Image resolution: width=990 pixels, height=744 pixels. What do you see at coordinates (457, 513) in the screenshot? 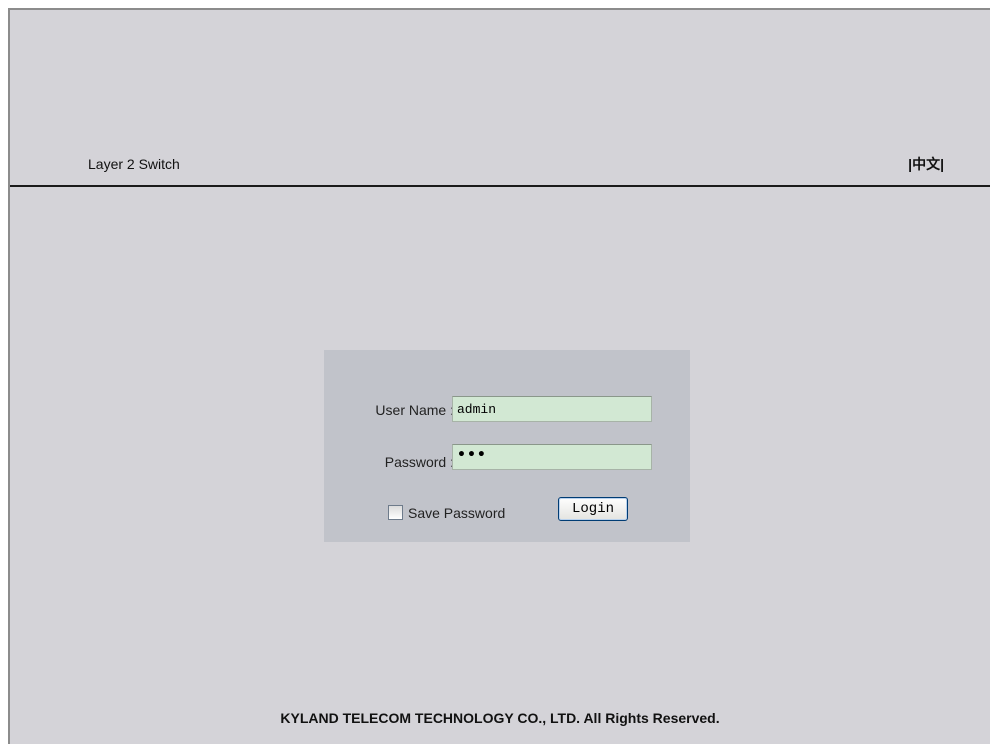
I see `save-password-label: Save Password` at bounding box center [457, 513].